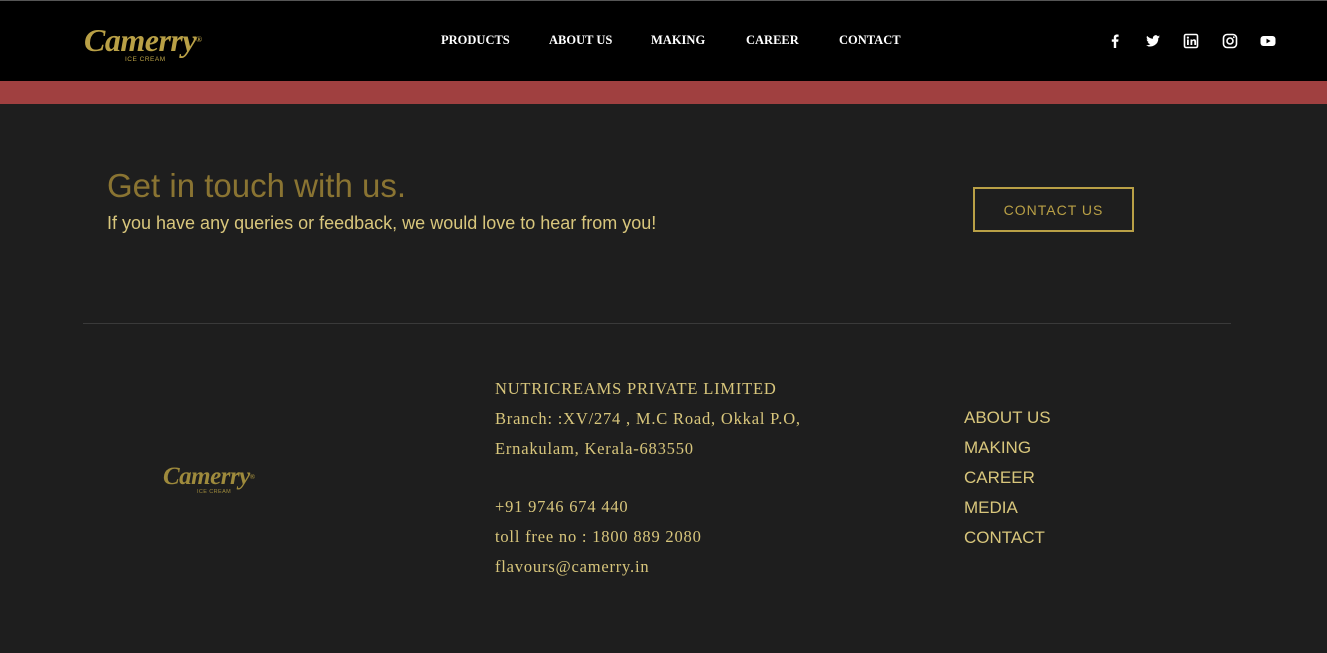 Image resolution: width=1327 pixels, height=653 pixels. I want to click on footer-link-media: MEDIA, so click(991, 508).